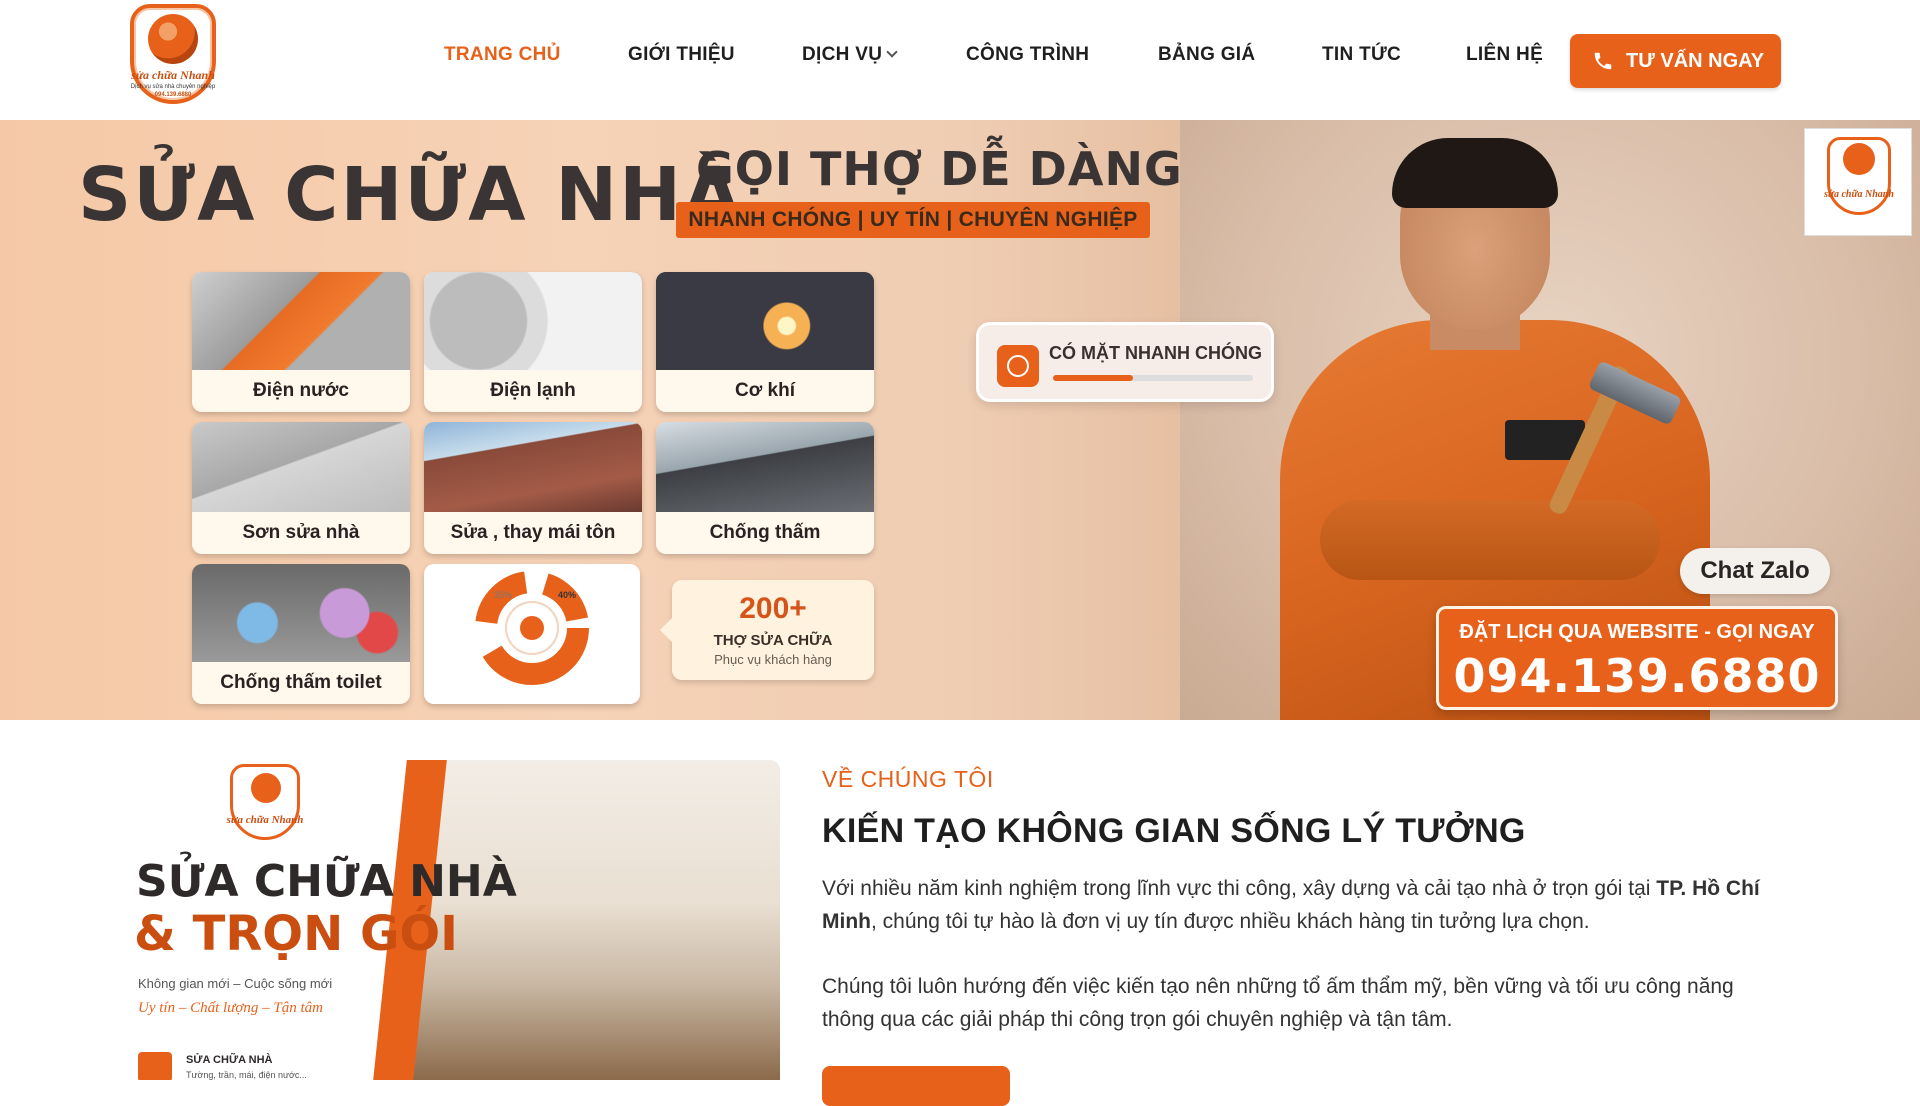  What do you see at coordinates (1637, 632) in the screenshot?
I see `booking-label: ĐẶT LỊCH QUA WEBSITE - GỌI NGAY` at bounding box center [1637, 632].